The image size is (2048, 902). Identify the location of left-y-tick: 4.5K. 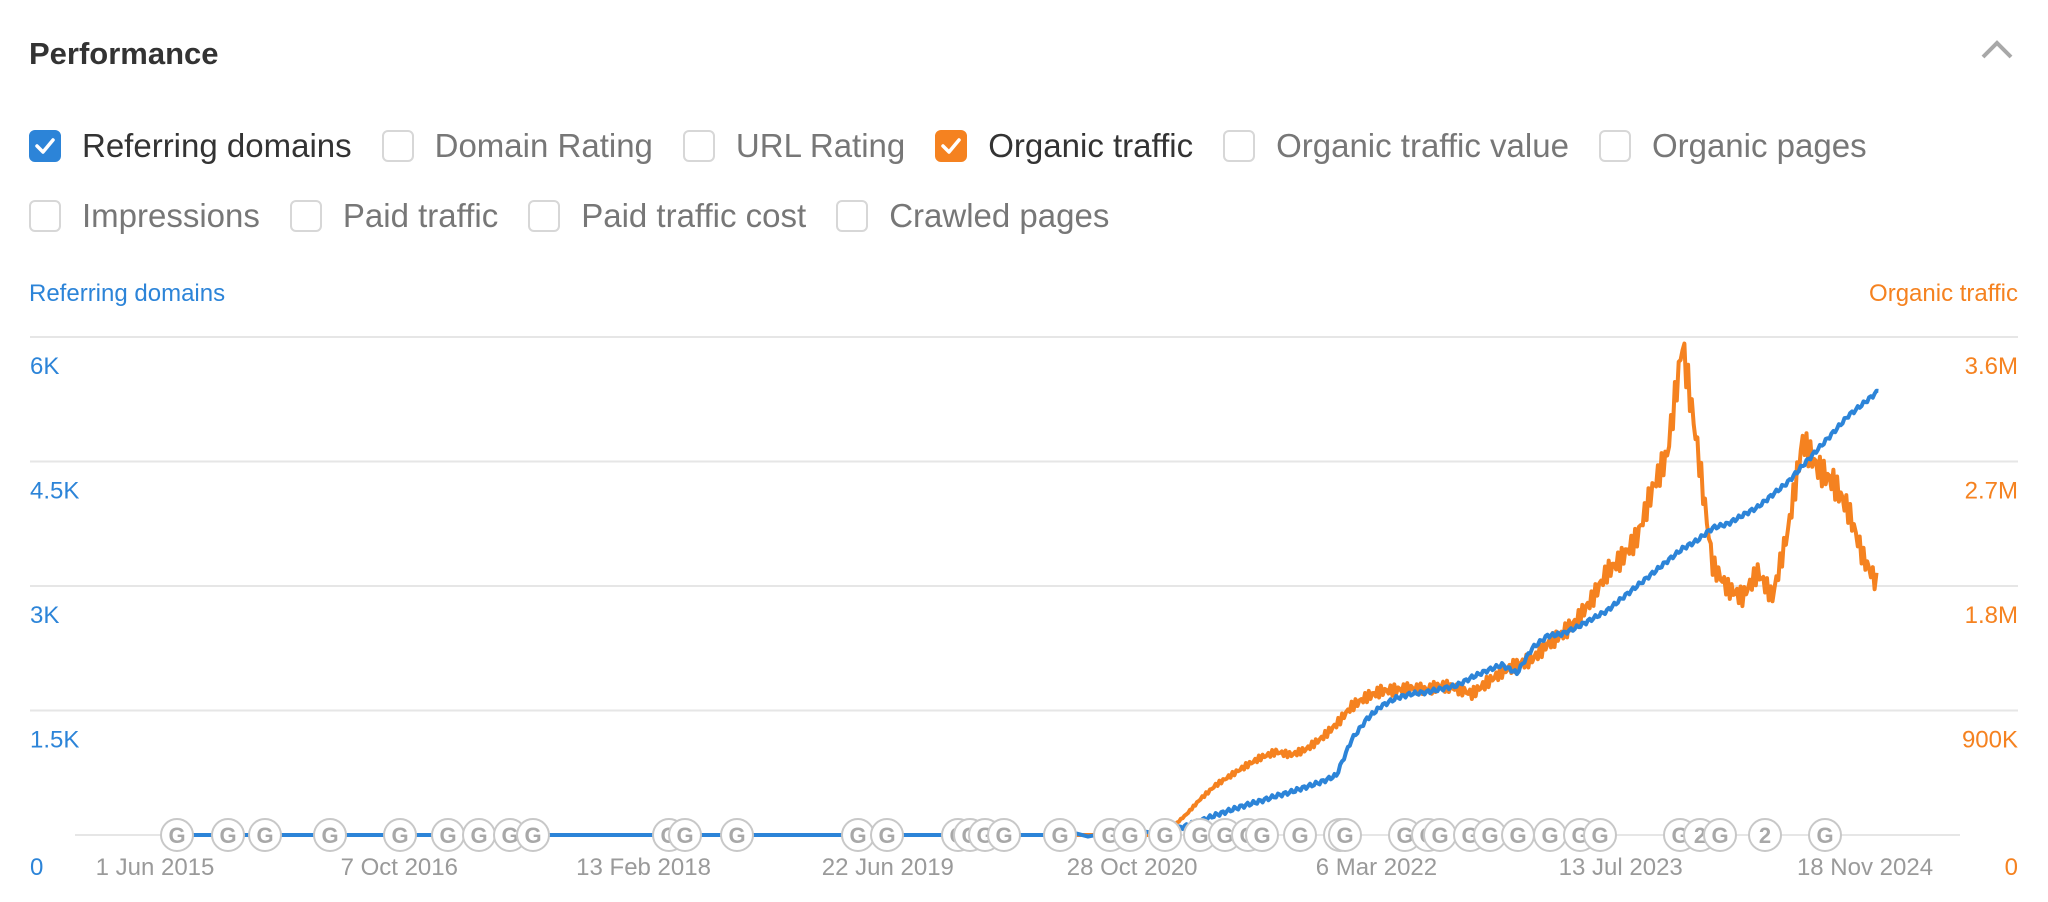
(54, 491).